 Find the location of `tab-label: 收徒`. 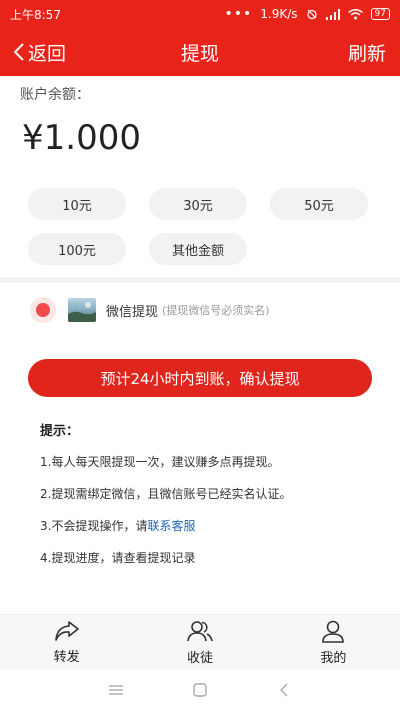

tab-label: 收徒 is located at coordinates (199, 658).